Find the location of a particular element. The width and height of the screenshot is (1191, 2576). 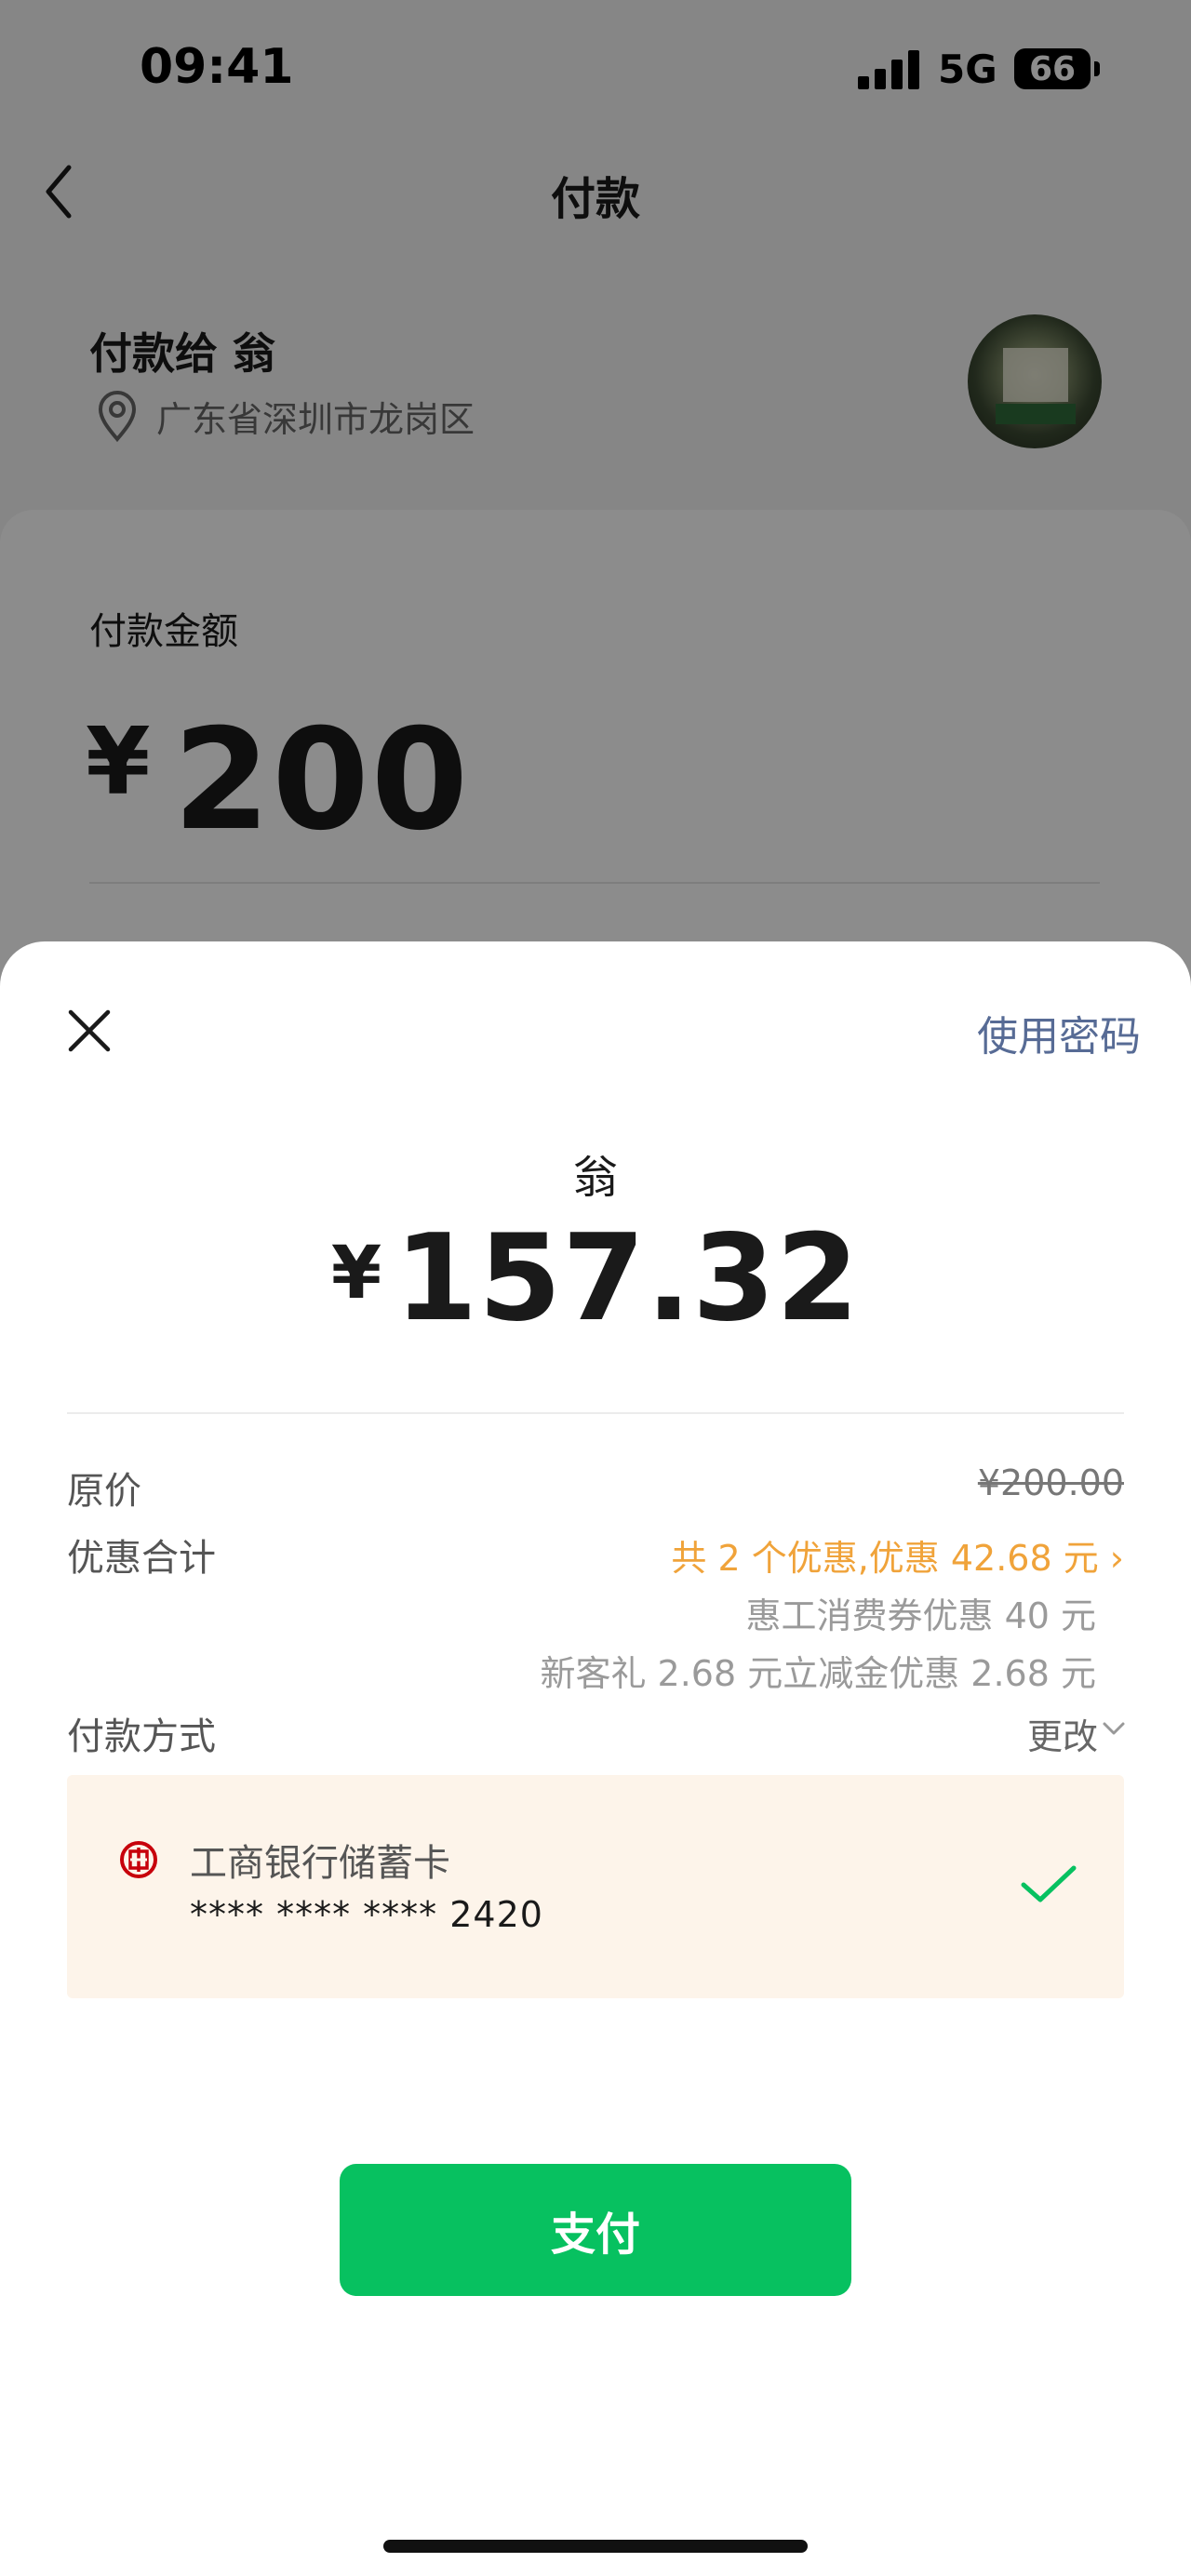

payment-method-label: 付款方式 is located at coordinates (141, 1736).